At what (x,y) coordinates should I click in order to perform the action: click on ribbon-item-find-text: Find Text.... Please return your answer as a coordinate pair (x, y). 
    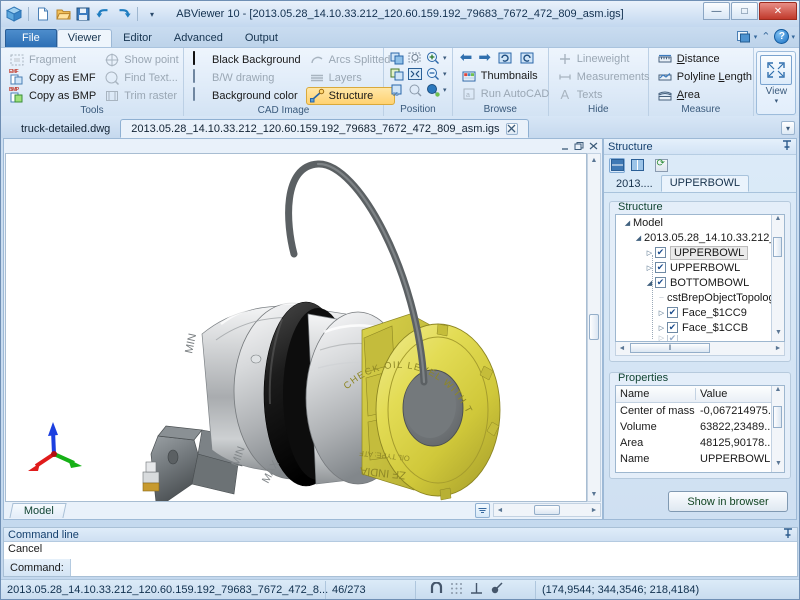
    Looking at the image, I should click on (142, 78).